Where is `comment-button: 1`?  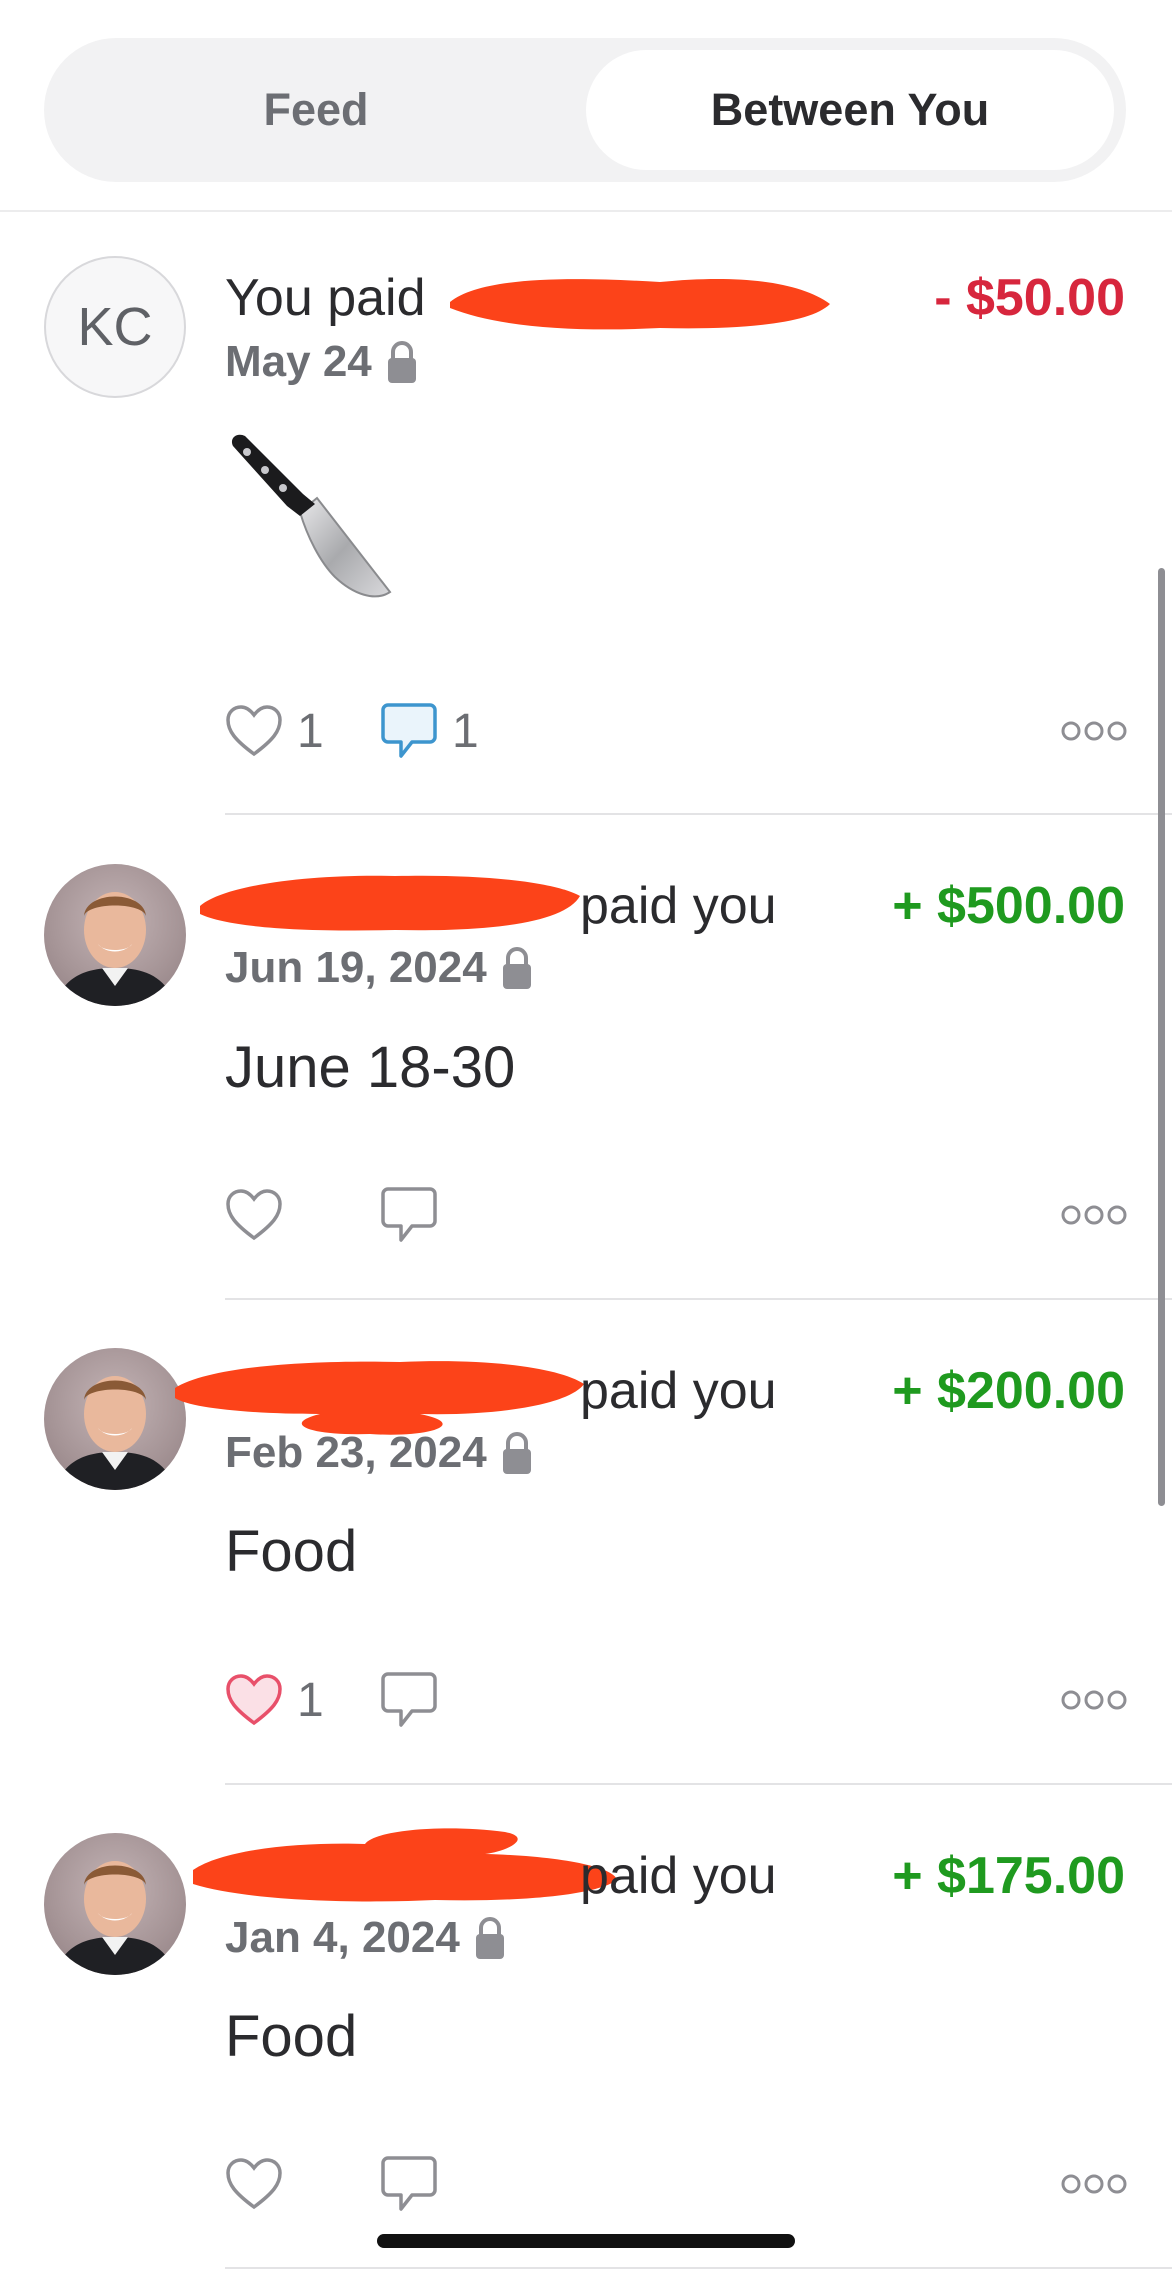 comment-button: 1 is located at coordinates (429, 731).